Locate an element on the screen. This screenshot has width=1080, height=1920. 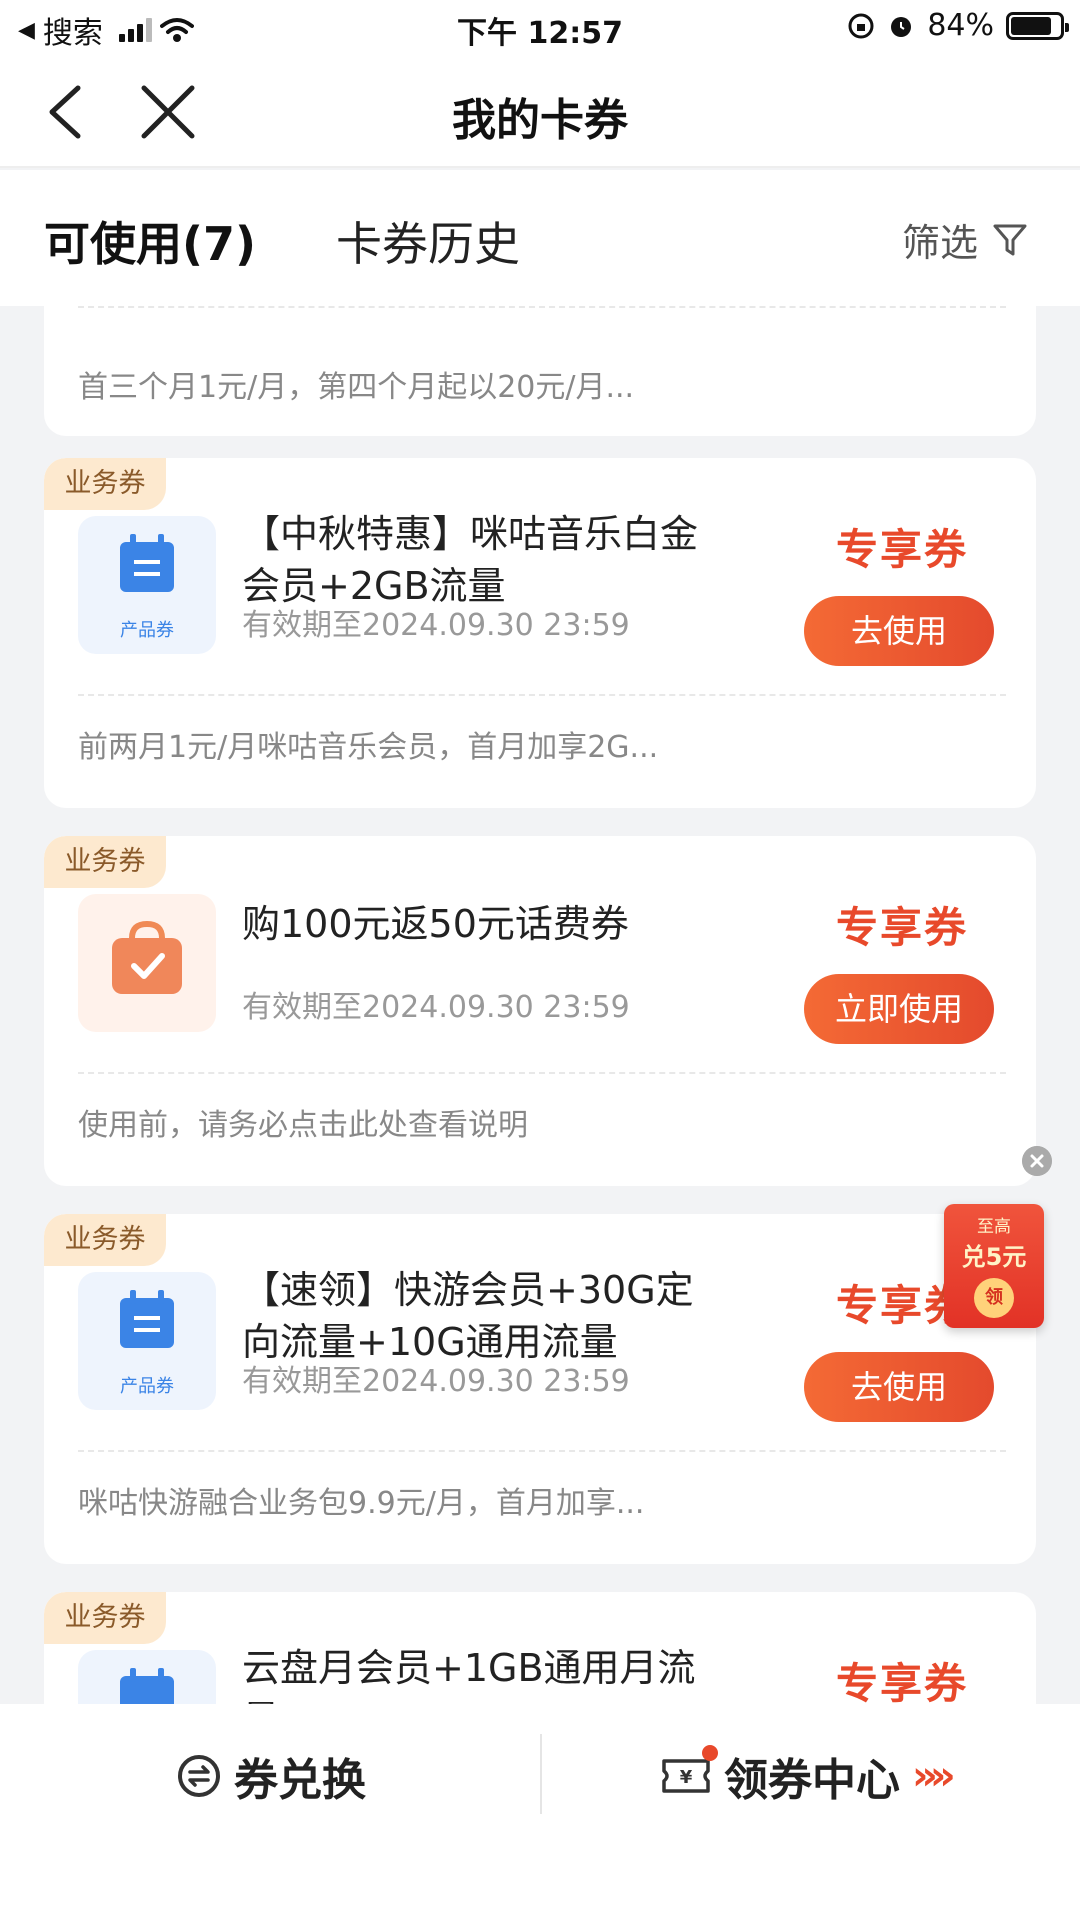
tab-bar: 可使用(7) 卡券历史 筛选 is located at coordinates (540, 238).